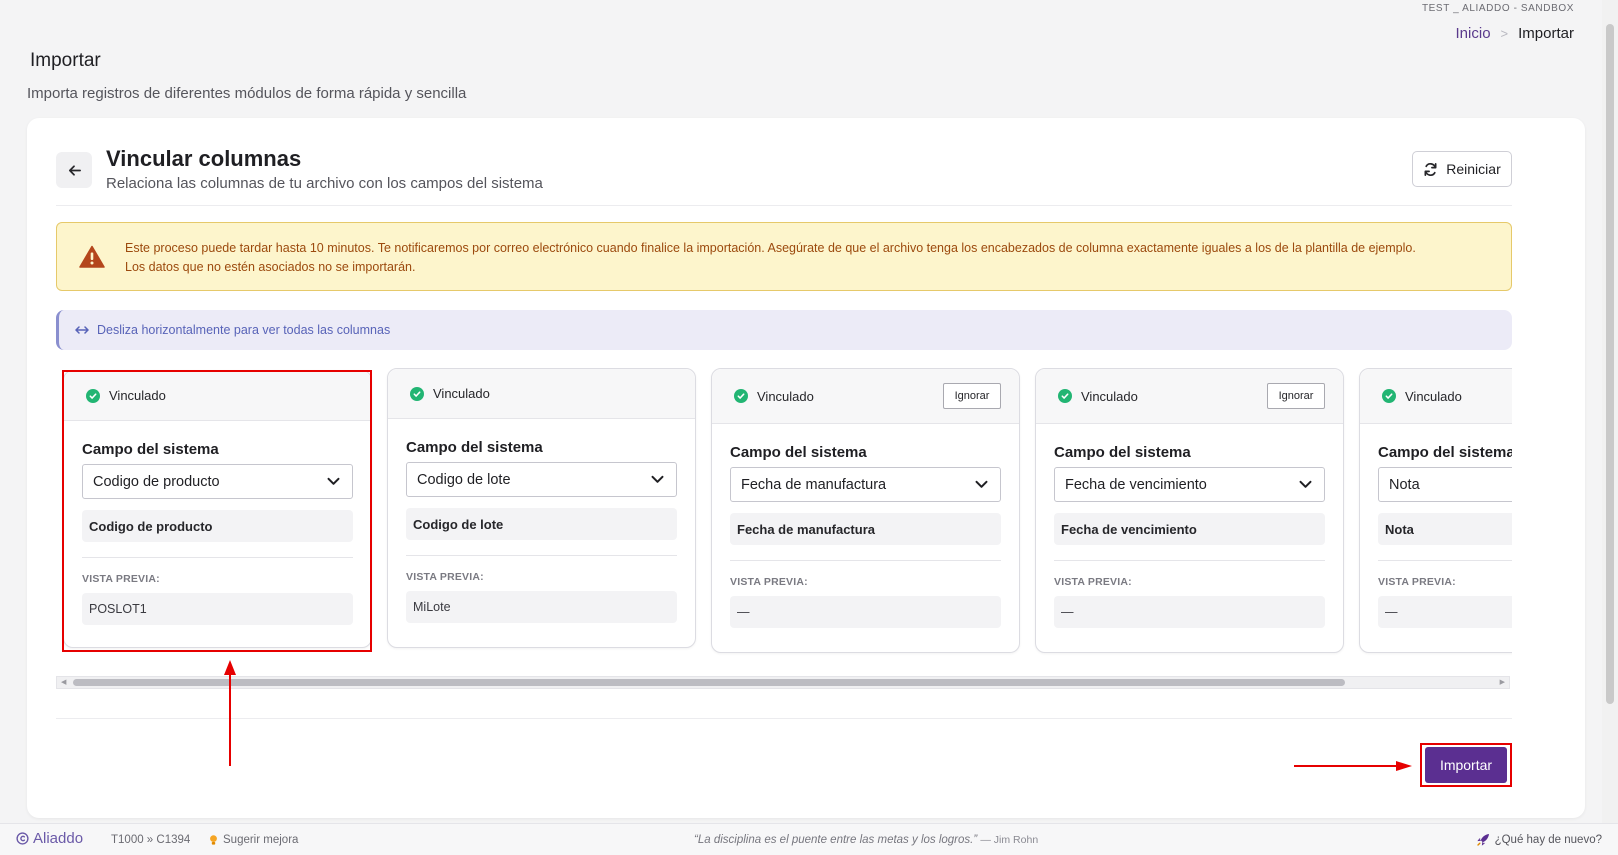 This screenshot has width=1618, height=855. What do you see at coordinates (541, 524) in the screenshot?
I see `mapped-field-name: Codigo de lote` at bounding box center [541, 524].